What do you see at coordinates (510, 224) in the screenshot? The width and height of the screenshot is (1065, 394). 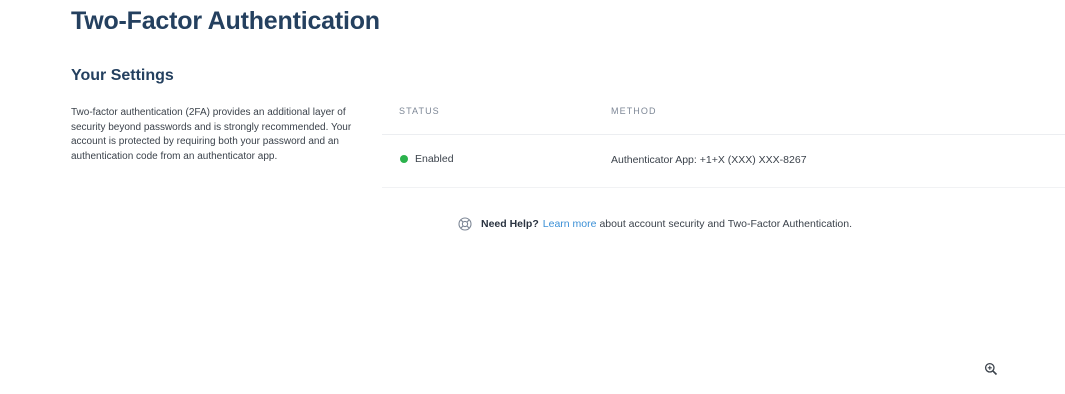 I see `help-heading: Need Help?` at bounding box center [510, 224].